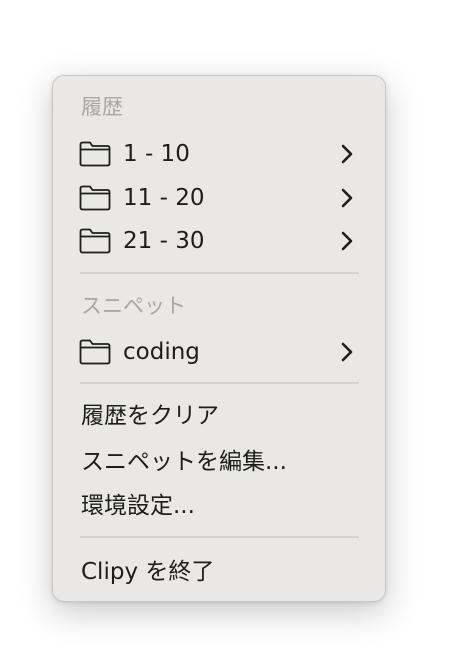 The image size is (456, 664). What do you see at coordinates (219, 572) in the screenshot?
I see `quit-clipy-item: Clipy を終了` at bounding box center [219, 572].